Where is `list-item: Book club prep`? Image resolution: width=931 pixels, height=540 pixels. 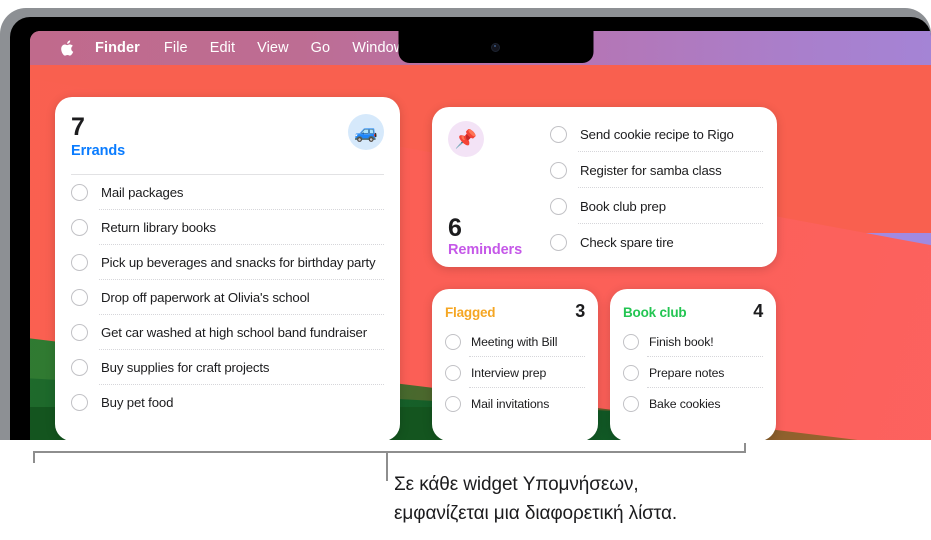 list-item: Book club prep is located at coordinates (656, 206).